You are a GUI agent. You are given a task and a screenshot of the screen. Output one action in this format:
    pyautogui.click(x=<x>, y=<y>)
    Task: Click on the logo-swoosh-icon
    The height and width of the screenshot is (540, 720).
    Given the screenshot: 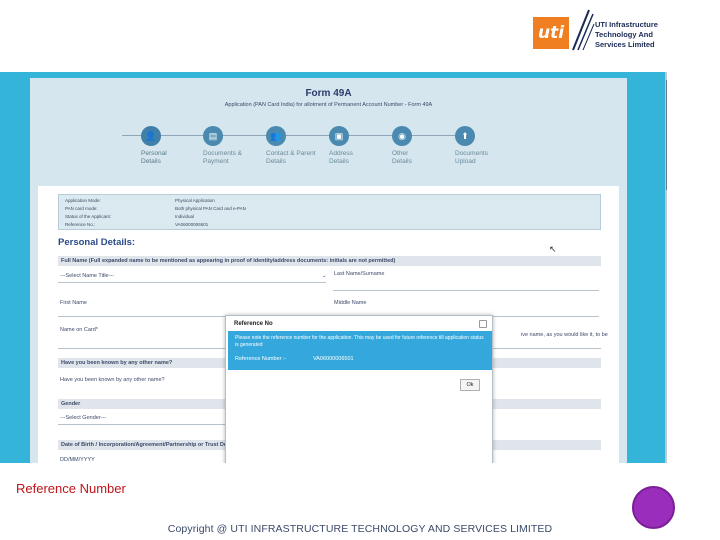 What is the action you would take?
    pyautogui.click(x=583, y=30)
    